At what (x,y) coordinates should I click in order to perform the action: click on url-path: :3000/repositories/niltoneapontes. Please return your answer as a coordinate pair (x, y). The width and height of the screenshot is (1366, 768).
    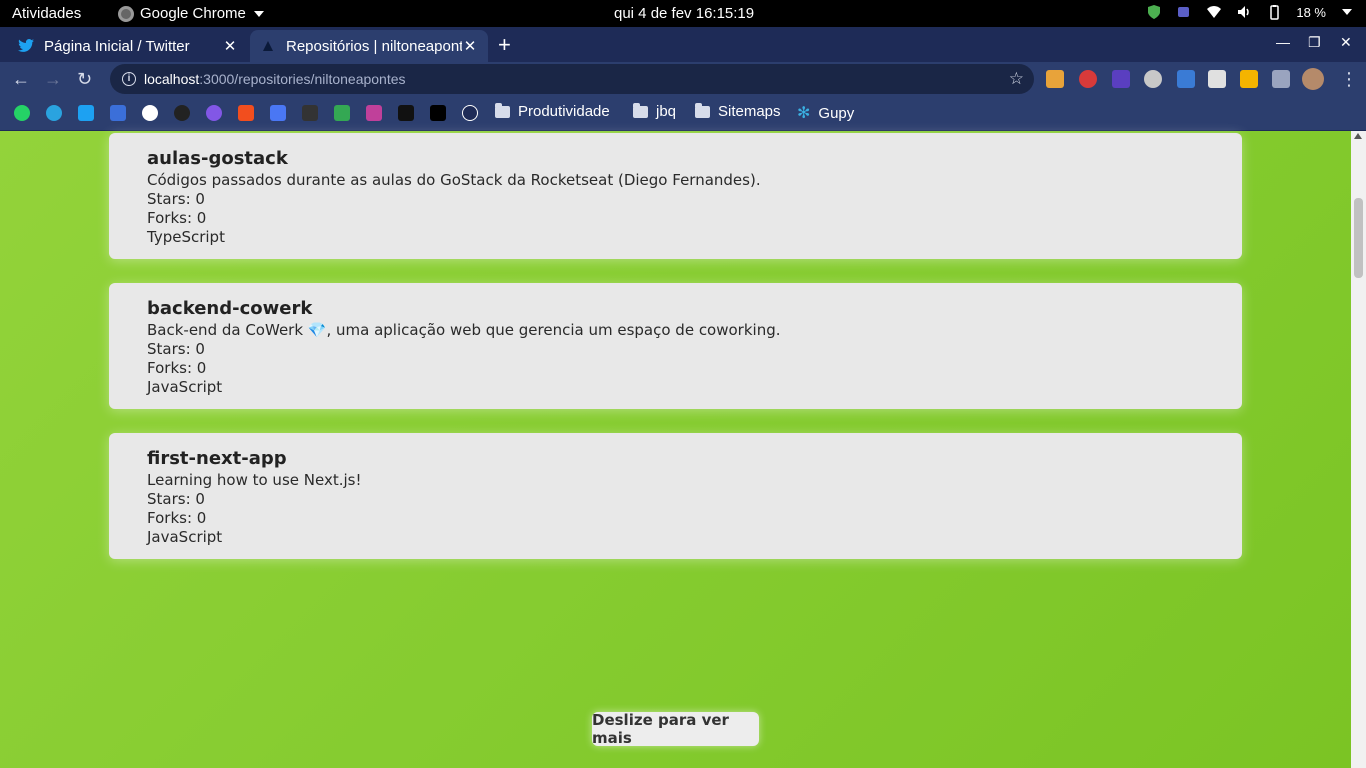
    Looking at the image, I should click on (302, 79).